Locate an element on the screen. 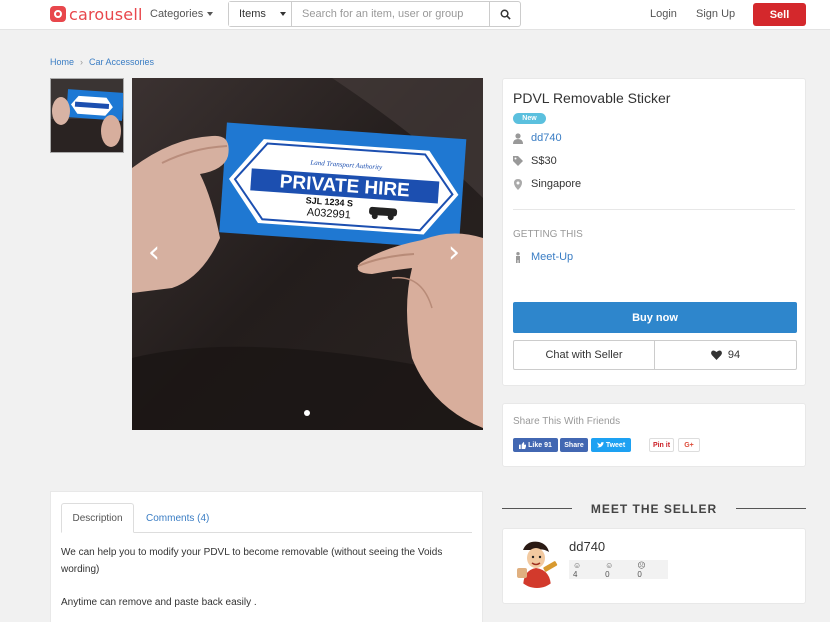 The height and width of the screenshot is (622, 830). price-row: S$30 is located at coordinates (535, 161).